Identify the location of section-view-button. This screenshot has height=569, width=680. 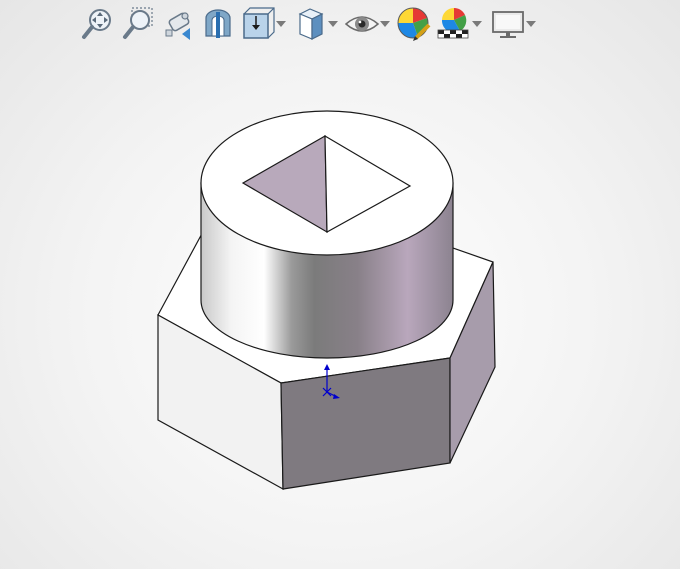
(218, 24).